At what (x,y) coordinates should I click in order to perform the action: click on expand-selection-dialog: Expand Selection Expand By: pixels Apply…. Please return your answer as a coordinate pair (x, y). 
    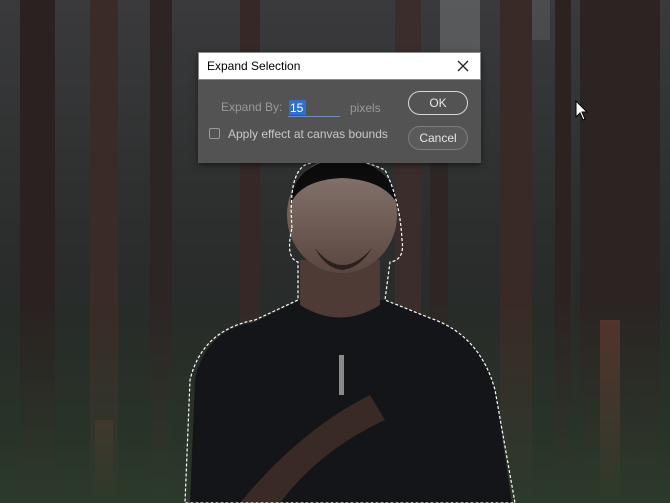
    Looking at the image, I should click on (339, 107).